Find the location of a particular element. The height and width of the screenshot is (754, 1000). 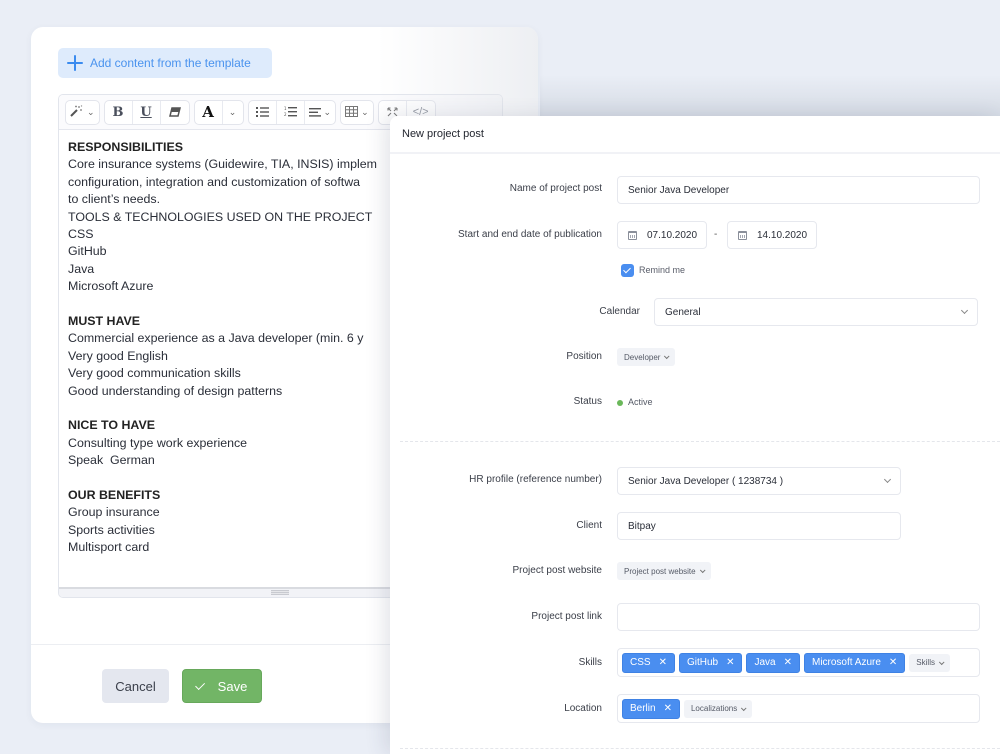

cancel-button: Cancel is located at coordinates (135, 686).